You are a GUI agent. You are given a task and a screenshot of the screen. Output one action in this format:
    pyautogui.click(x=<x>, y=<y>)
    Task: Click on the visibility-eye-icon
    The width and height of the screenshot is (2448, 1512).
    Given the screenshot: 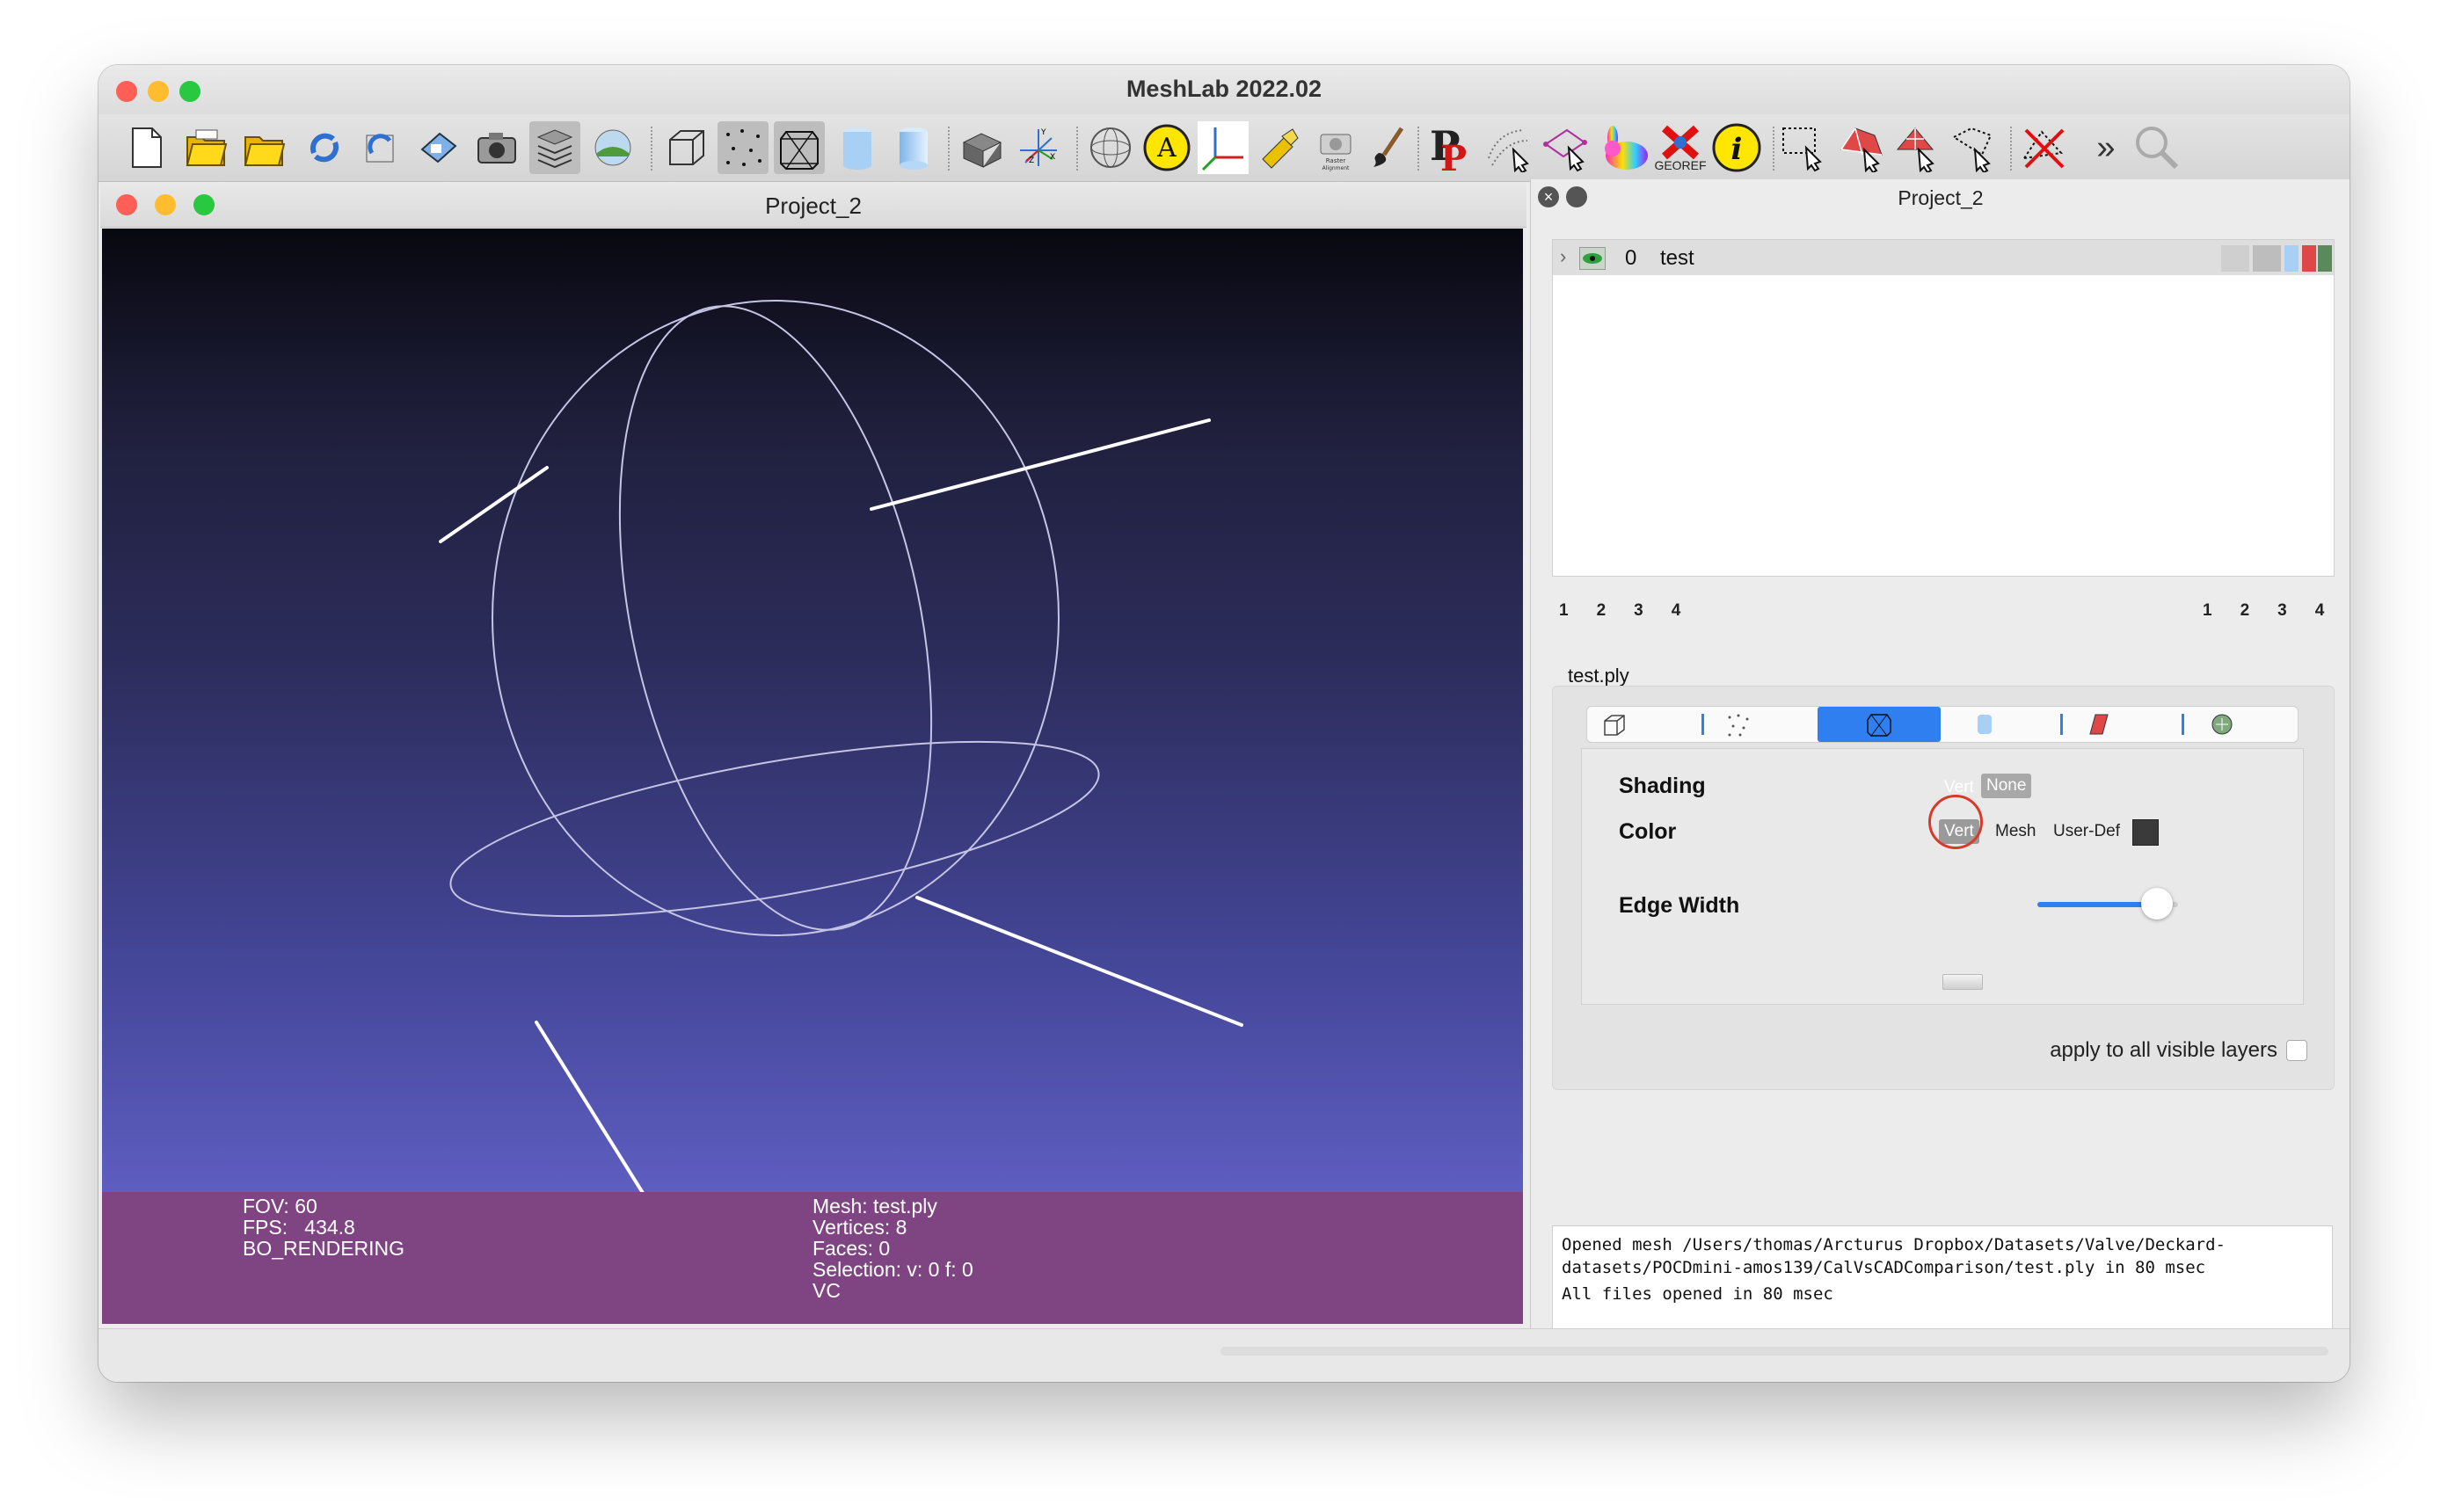 What is the action you would take?
    pyautogui.click(x=1592, y=259)
    